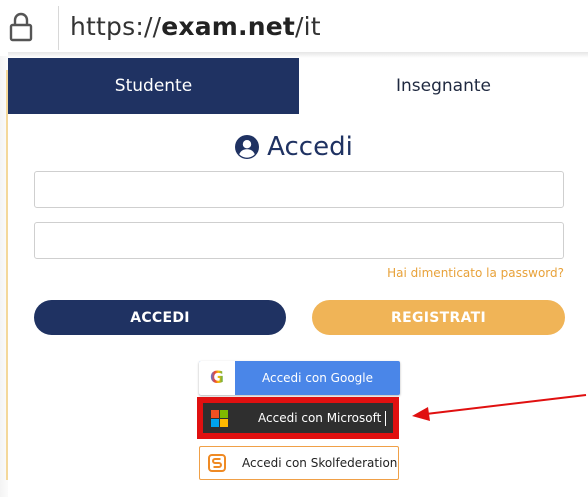 The height and width of the screenshot is (497, 588). Describe the element at coordinates (299, 240) in the screenshot. I see `password-field` at that location.